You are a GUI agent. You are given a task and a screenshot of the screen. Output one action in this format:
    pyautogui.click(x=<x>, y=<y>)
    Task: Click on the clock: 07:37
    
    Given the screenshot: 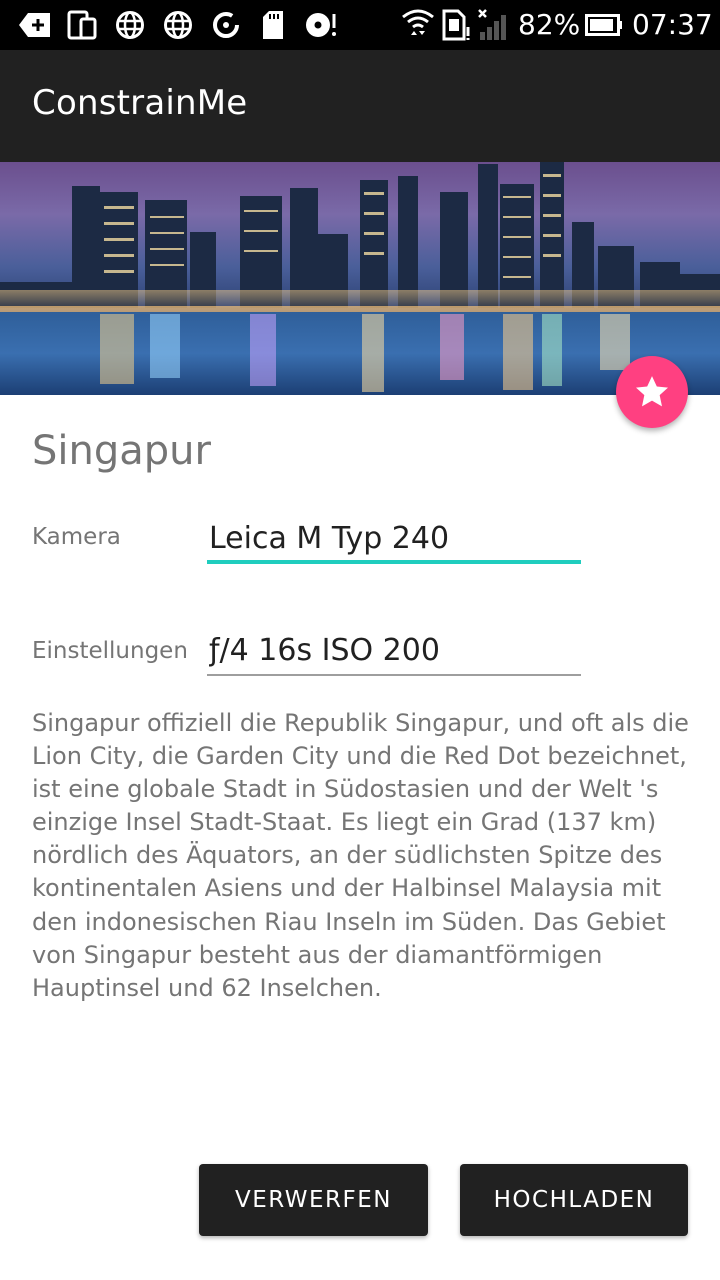 What is the action you would take?
    pyautogui.click(x=672, y=24)
    